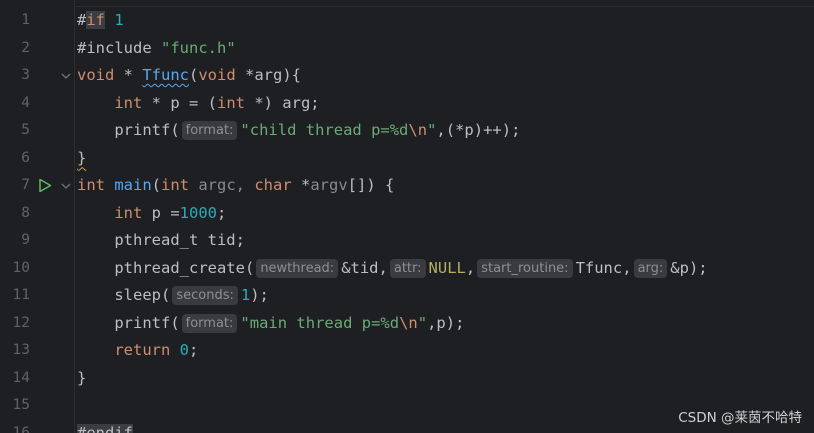 The width and height of the screenshot is (814, 433). What do you see at coordinates (407, 241) in the screenshot?
I see `code-line-9: 9 pthread_t tid;` at bounding box center [407, 241].